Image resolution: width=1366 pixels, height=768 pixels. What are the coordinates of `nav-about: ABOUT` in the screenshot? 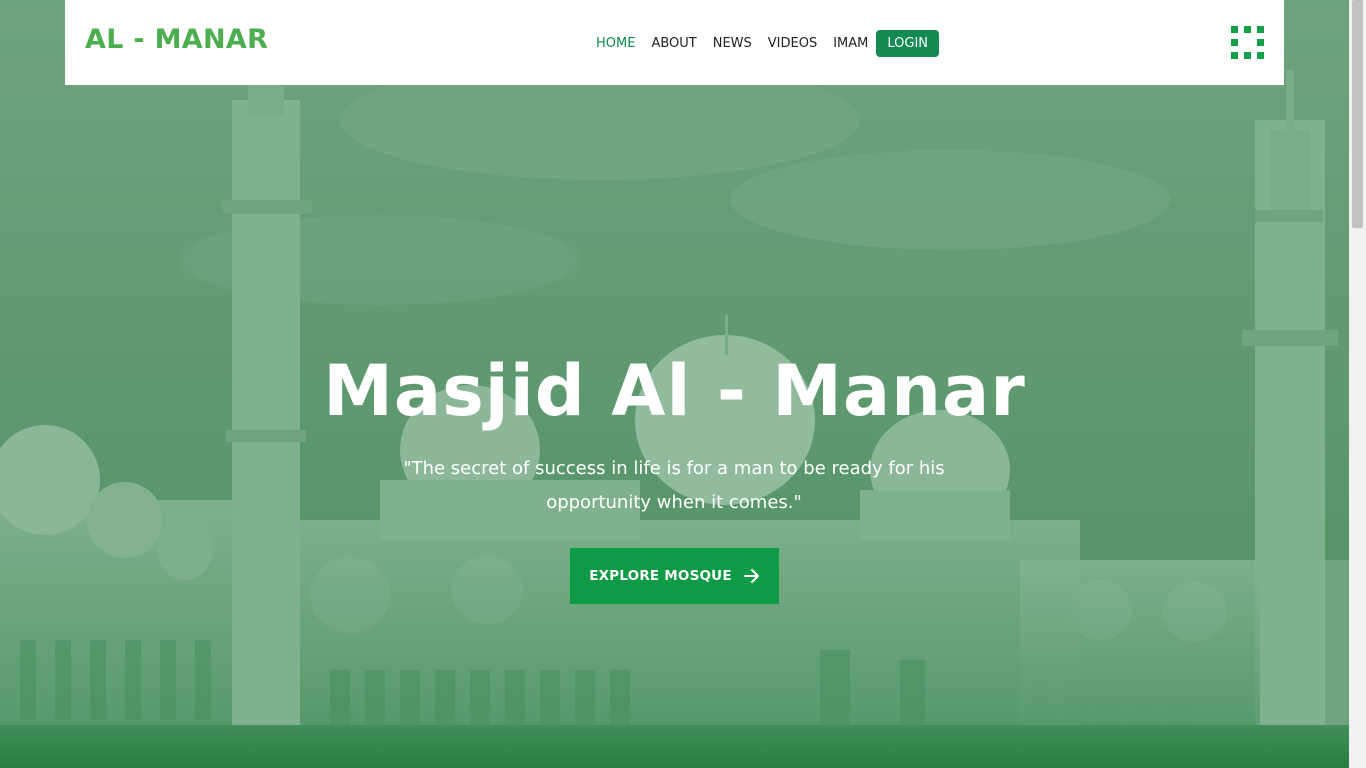 It's located at (673, 43).